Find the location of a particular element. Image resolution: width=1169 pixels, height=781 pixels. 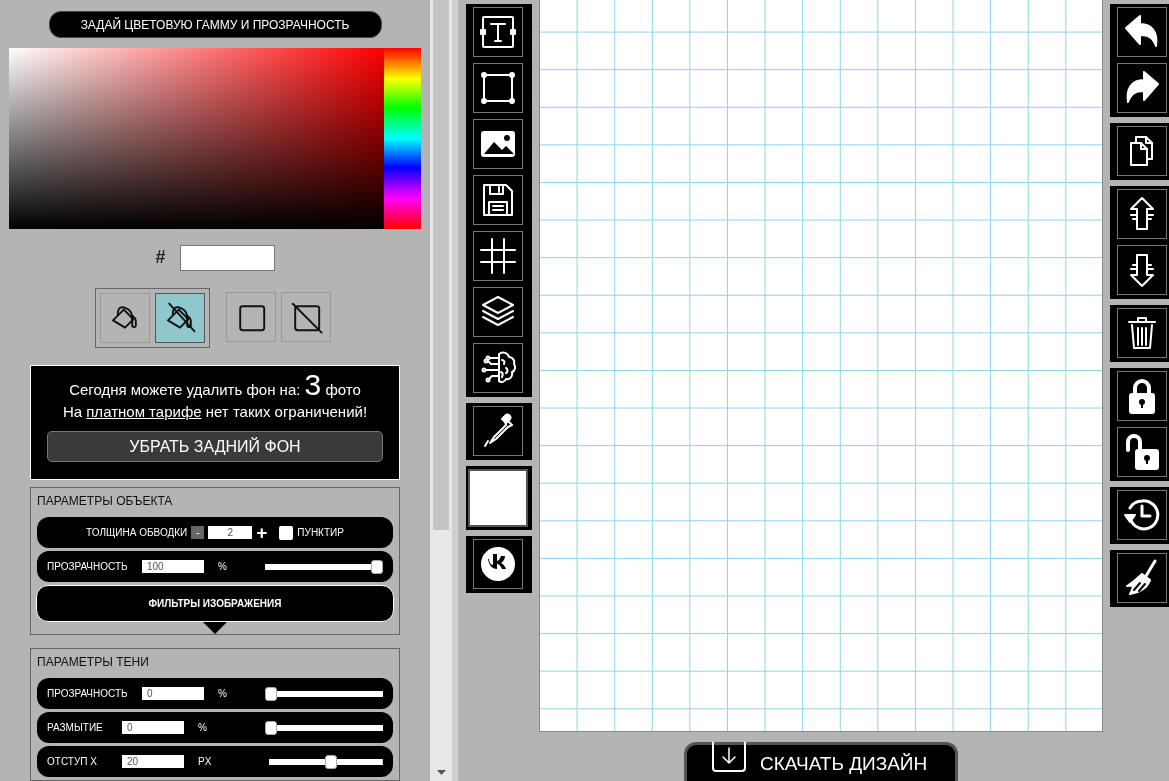

stroke-width-label: ТОЛЩИНА ОБВОДКИ is located at coordinates (137, 533).